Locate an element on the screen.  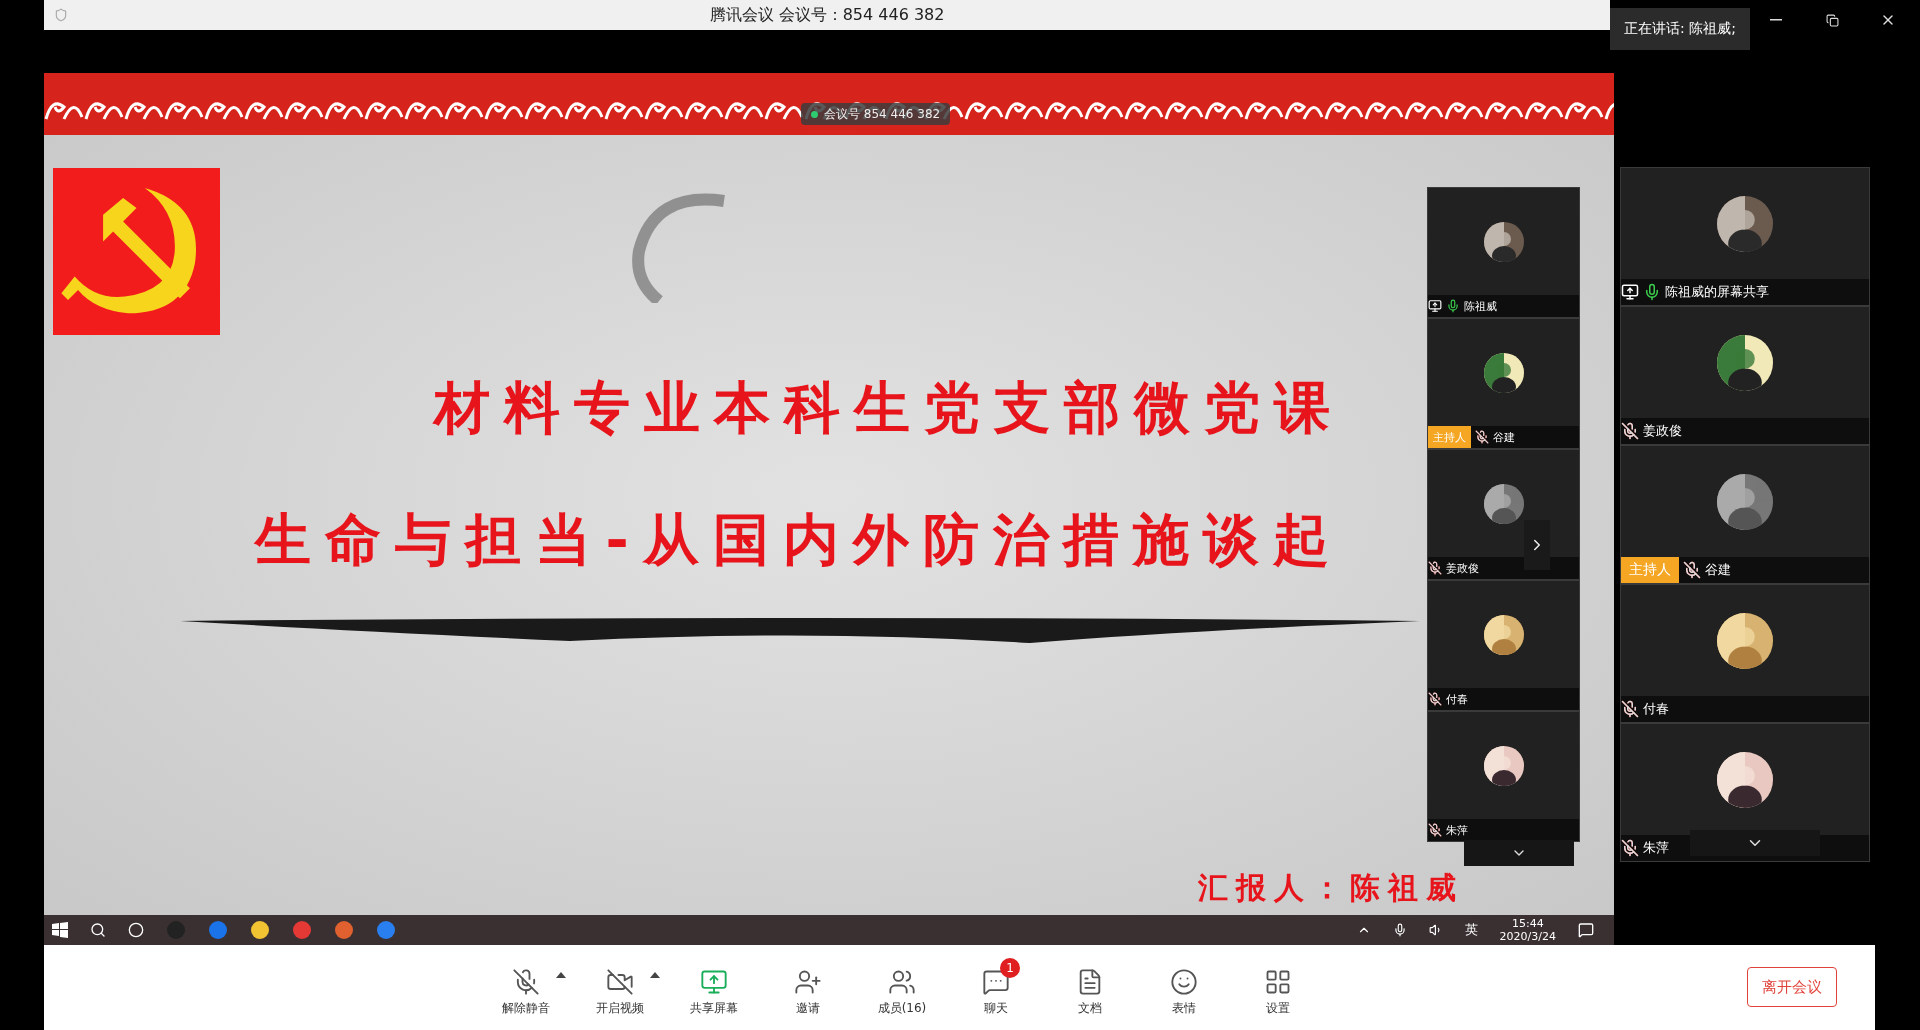
windows-logo-icon is located at coordinates (60, 930).